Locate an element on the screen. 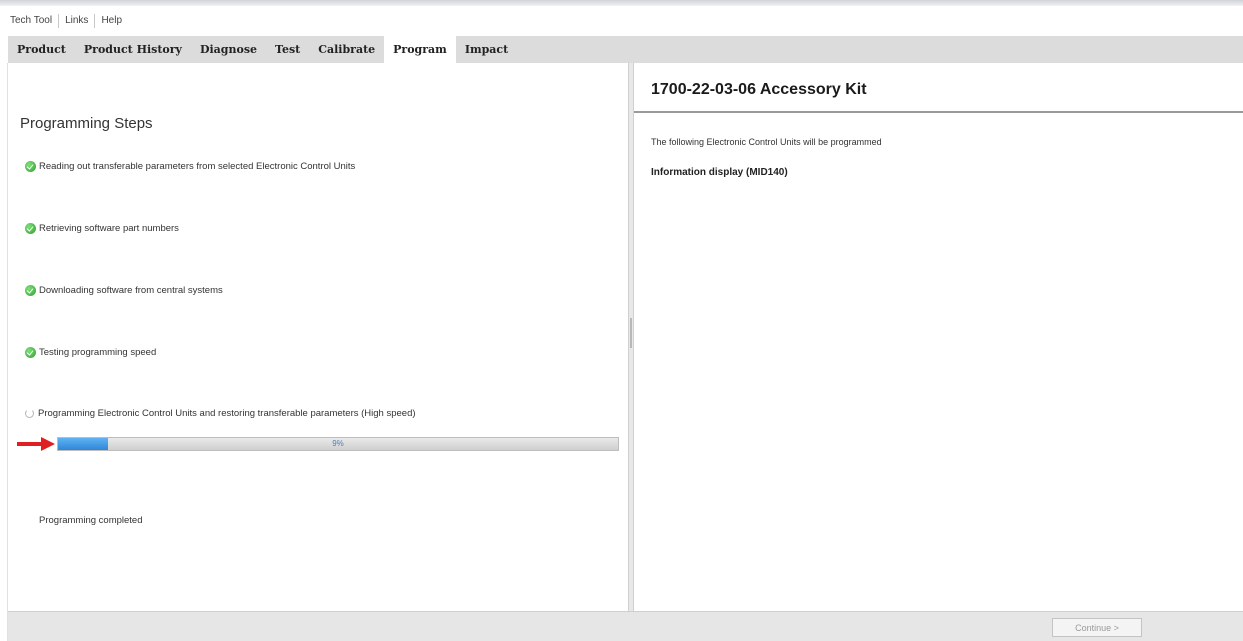 The width and height of the screenshot is (1243, 641). title-divider is located at coordinates (938, 112).